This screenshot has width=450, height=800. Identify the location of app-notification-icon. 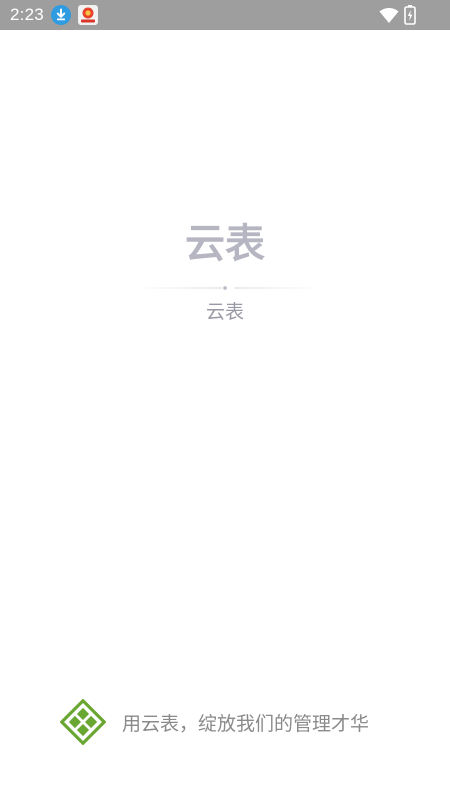
(88, 15).